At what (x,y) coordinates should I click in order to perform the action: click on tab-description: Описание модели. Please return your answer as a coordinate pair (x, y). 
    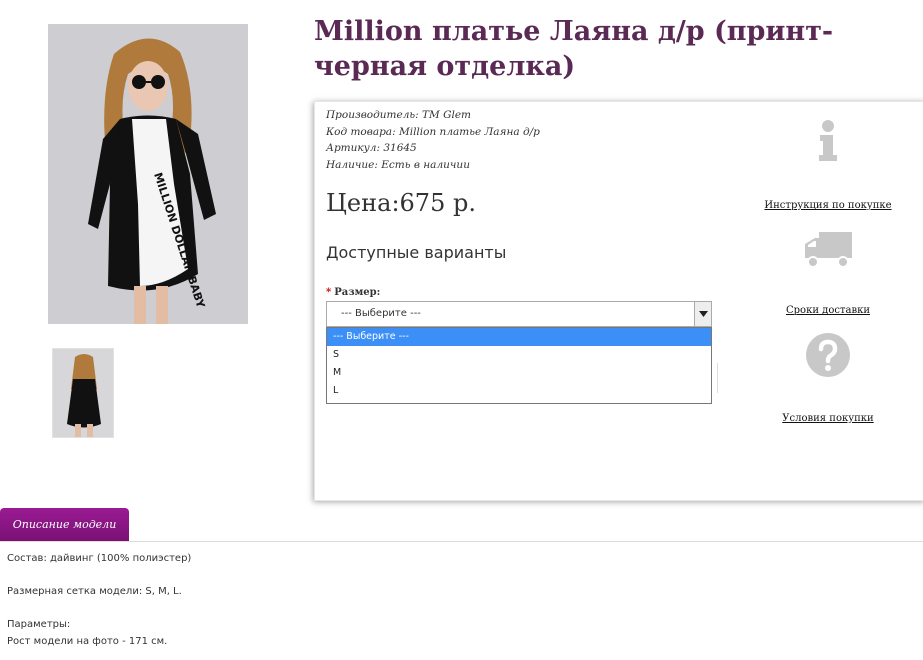
    Looking at the image, I should click on (64, 524).